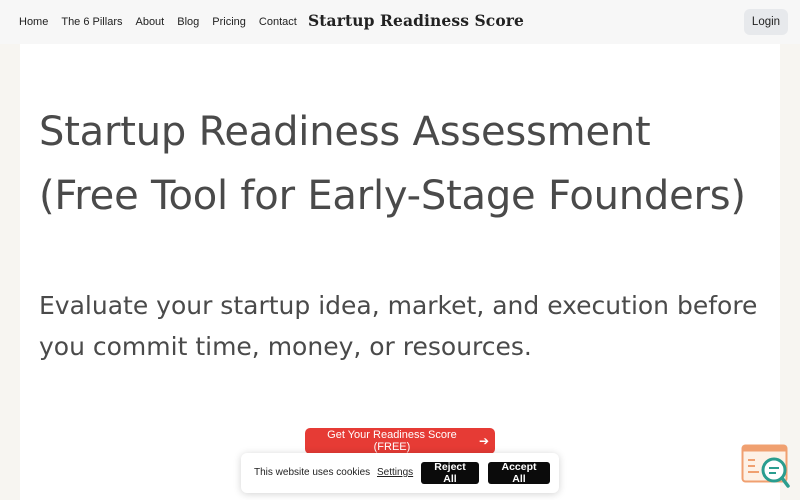 This screenshot has width=800, height=500. I want to click on chat-widget-button, so click(766, 467).